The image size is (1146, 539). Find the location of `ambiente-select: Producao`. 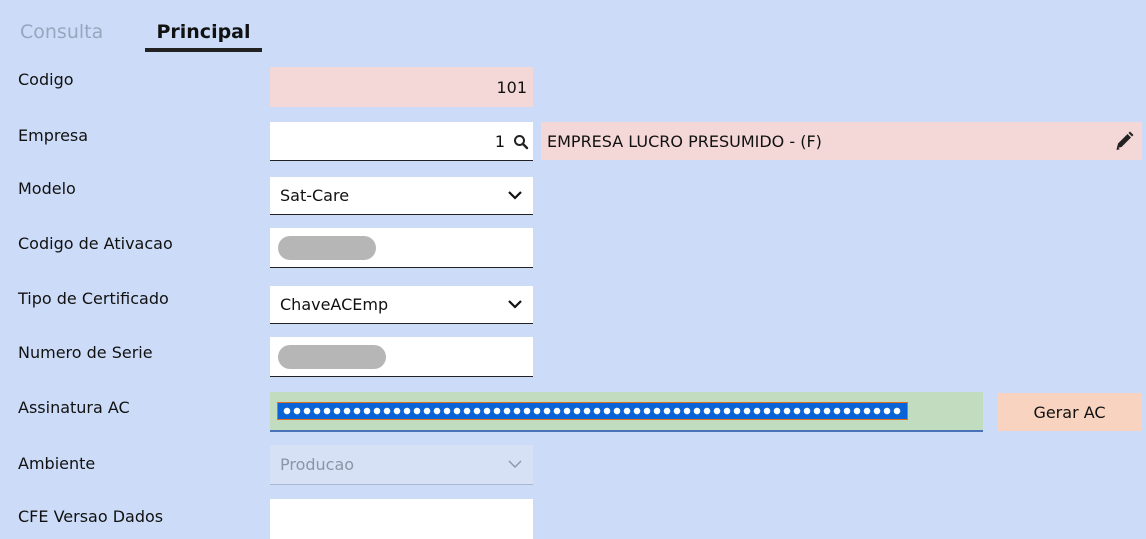

ambiente-select: Producao is located at coordinates (401, 465).